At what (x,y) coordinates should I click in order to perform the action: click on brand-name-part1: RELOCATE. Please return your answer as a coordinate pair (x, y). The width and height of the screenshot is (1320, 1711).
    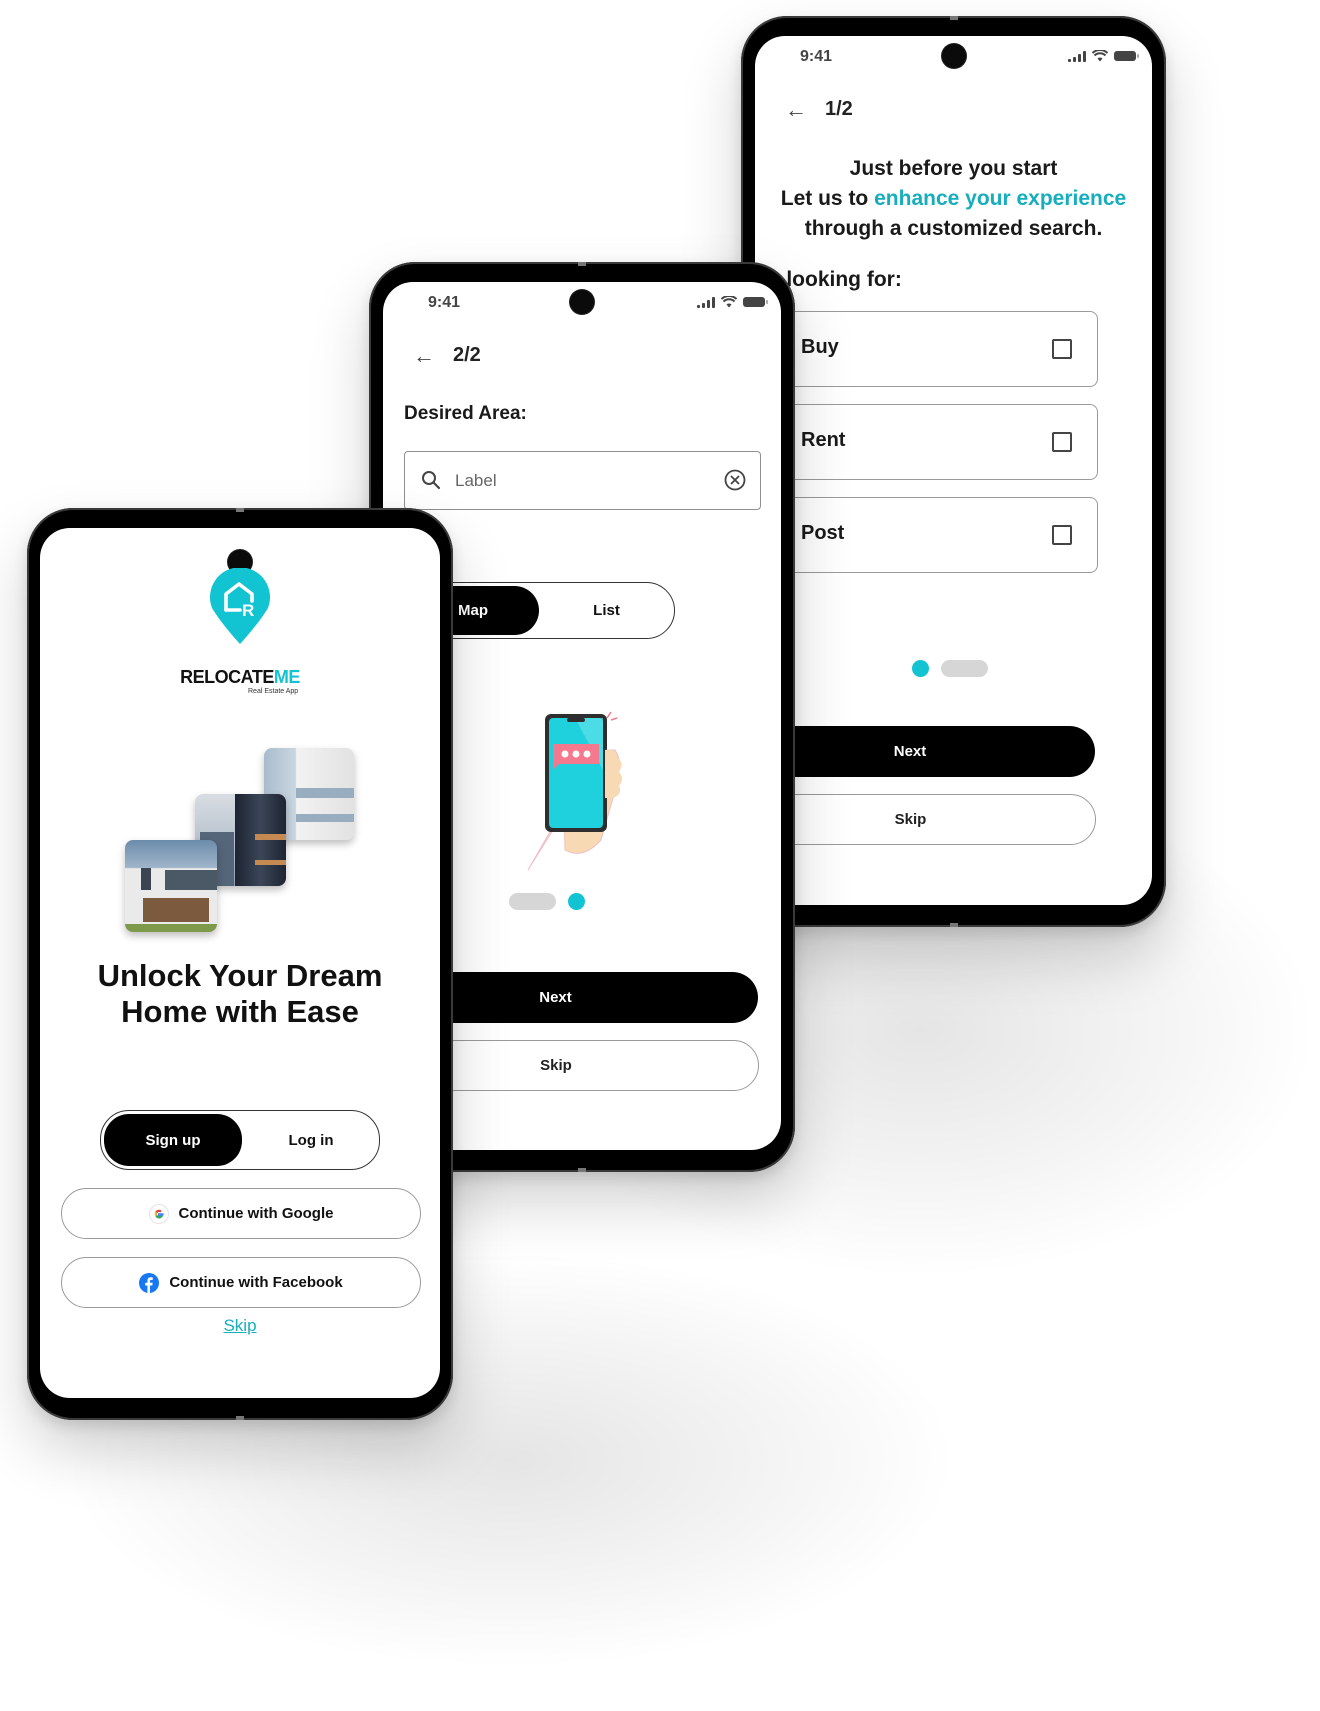
    Looking at the image, I should click on (227, 677).